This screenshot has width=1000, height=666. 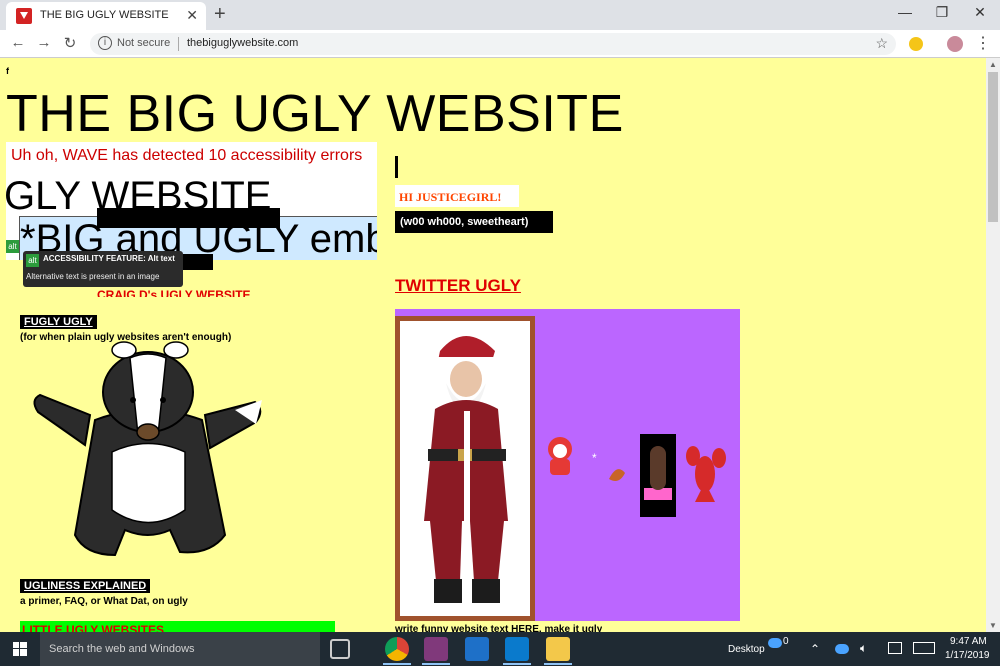 What do you see at coordinates (775, 643) in the screenshot?
I see `onedrive-icon` at bounding box center [775, 643].